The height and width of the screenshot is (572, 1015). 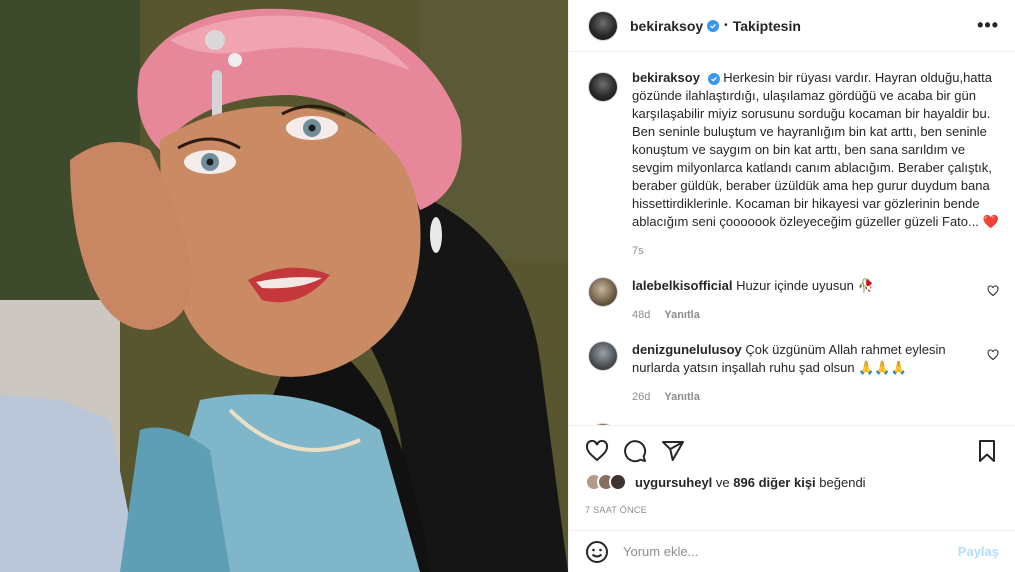 What do you see at coordinates (606, 482) in the screenshot?
I see `liker-avatars` at bounding box center [606, 482].